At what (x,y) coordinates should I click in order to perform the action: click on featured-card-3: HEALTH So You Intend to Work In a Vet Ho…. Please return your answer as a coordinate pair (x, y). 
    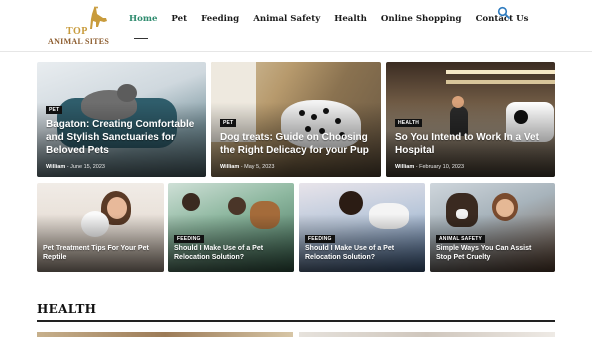
    Looking at the image, I should click on (470, 119).